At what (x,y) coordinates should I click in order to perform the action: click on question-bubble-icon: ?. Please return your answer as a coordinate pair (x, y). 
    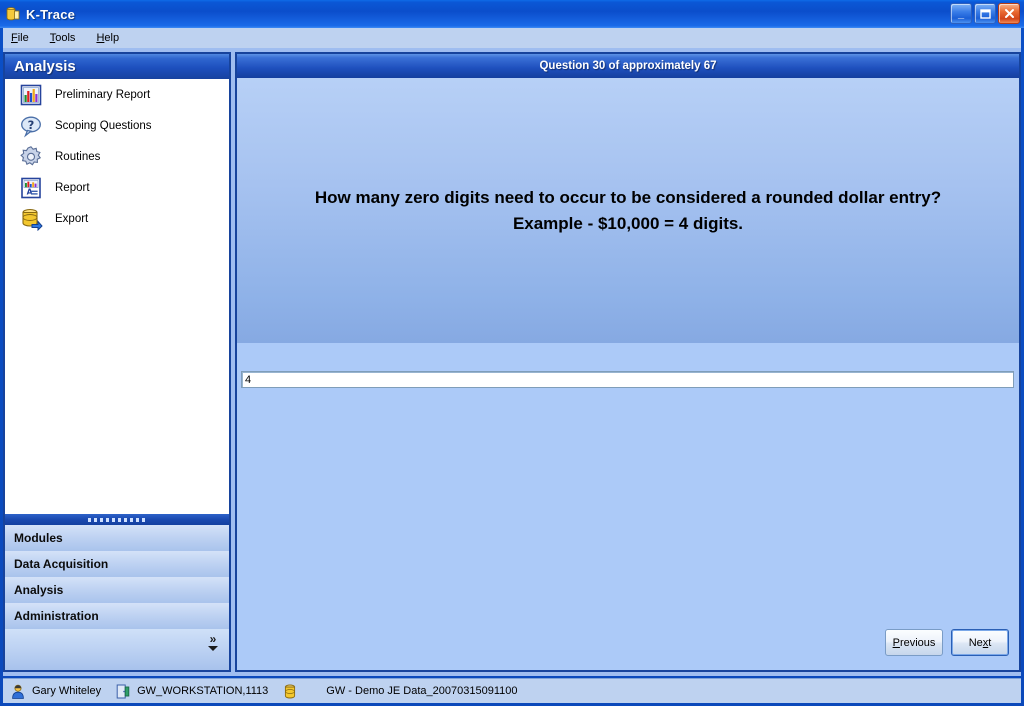
    Looking at the image, I should click on (31, 126).